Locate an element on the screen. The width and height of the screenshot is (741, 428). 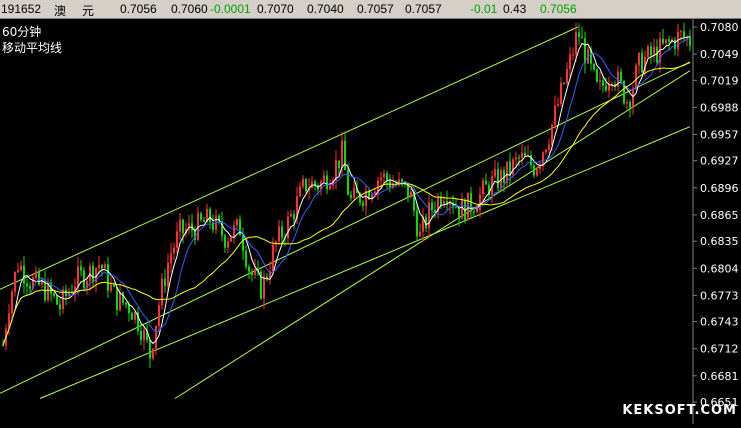
y-tick-label: 0.6927 is located at coordinates (719, 161).